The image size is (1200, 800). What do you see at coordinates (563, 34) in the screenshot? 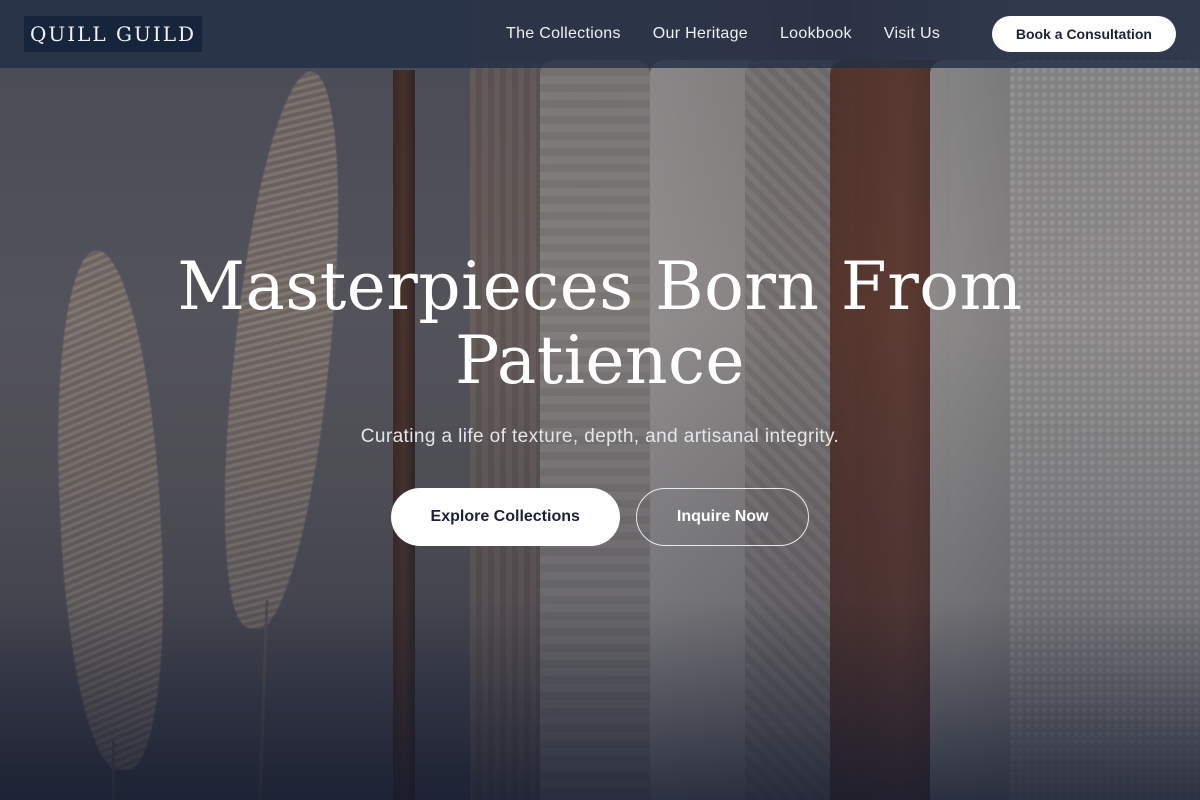
I see `nav-item-collections: The Collections` at bounding box center [563, 34].